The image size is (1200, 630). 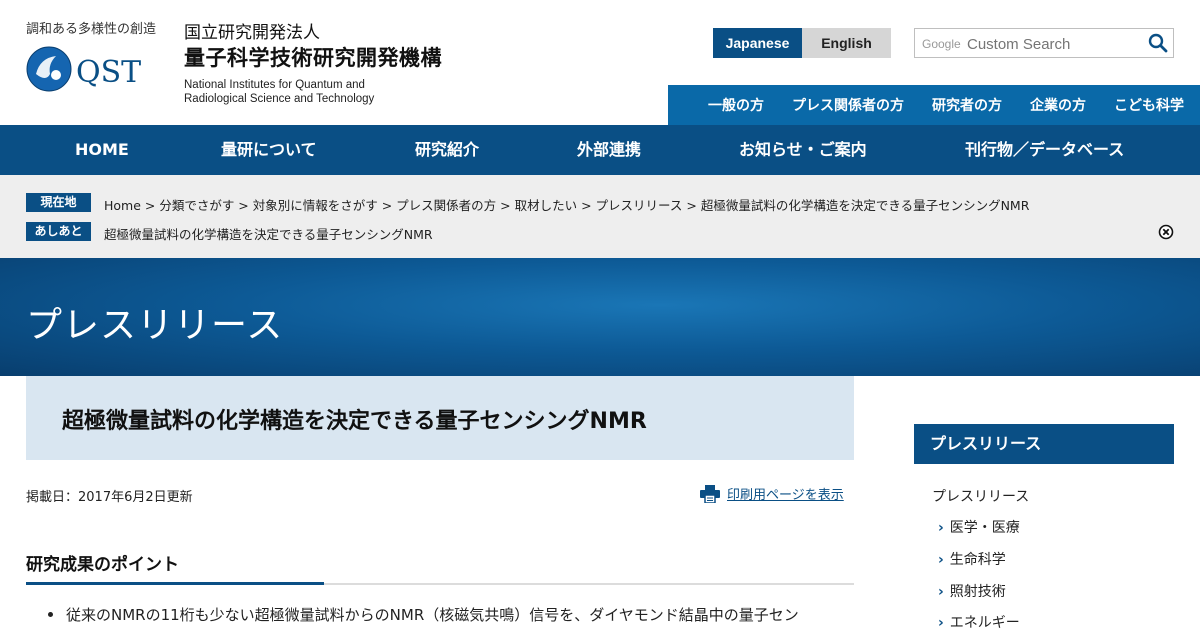 What do you see at coordinates (108, 72) in the screenshot?
I see `logo-text: QST` at bounding box center [108, 72].